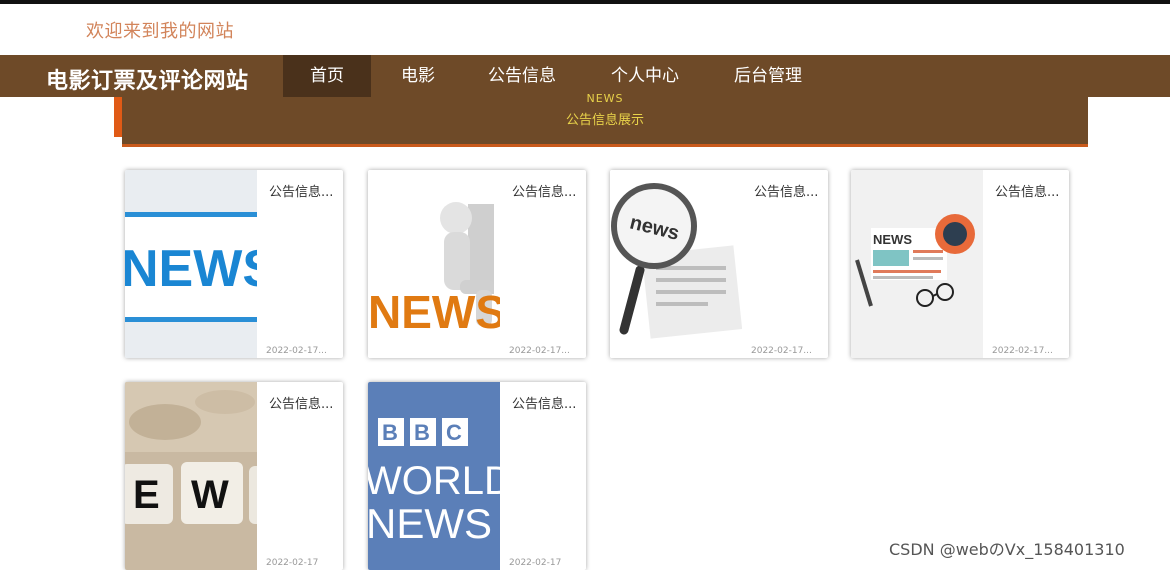 This screenshot has height=570, width=1170. I want to click on section-title-en: NEWS, so click(605, 98).